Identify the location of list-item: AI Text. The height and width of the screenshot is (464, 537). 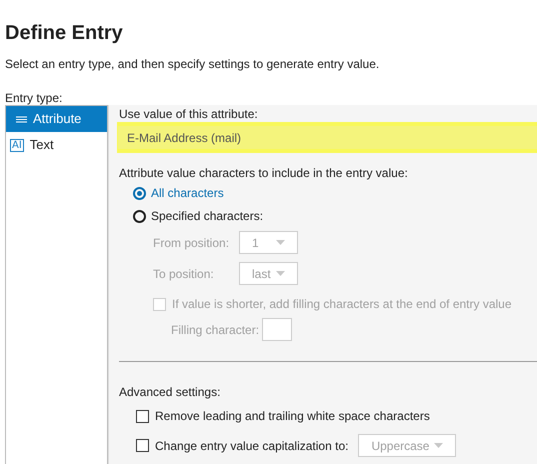
(56, 145).